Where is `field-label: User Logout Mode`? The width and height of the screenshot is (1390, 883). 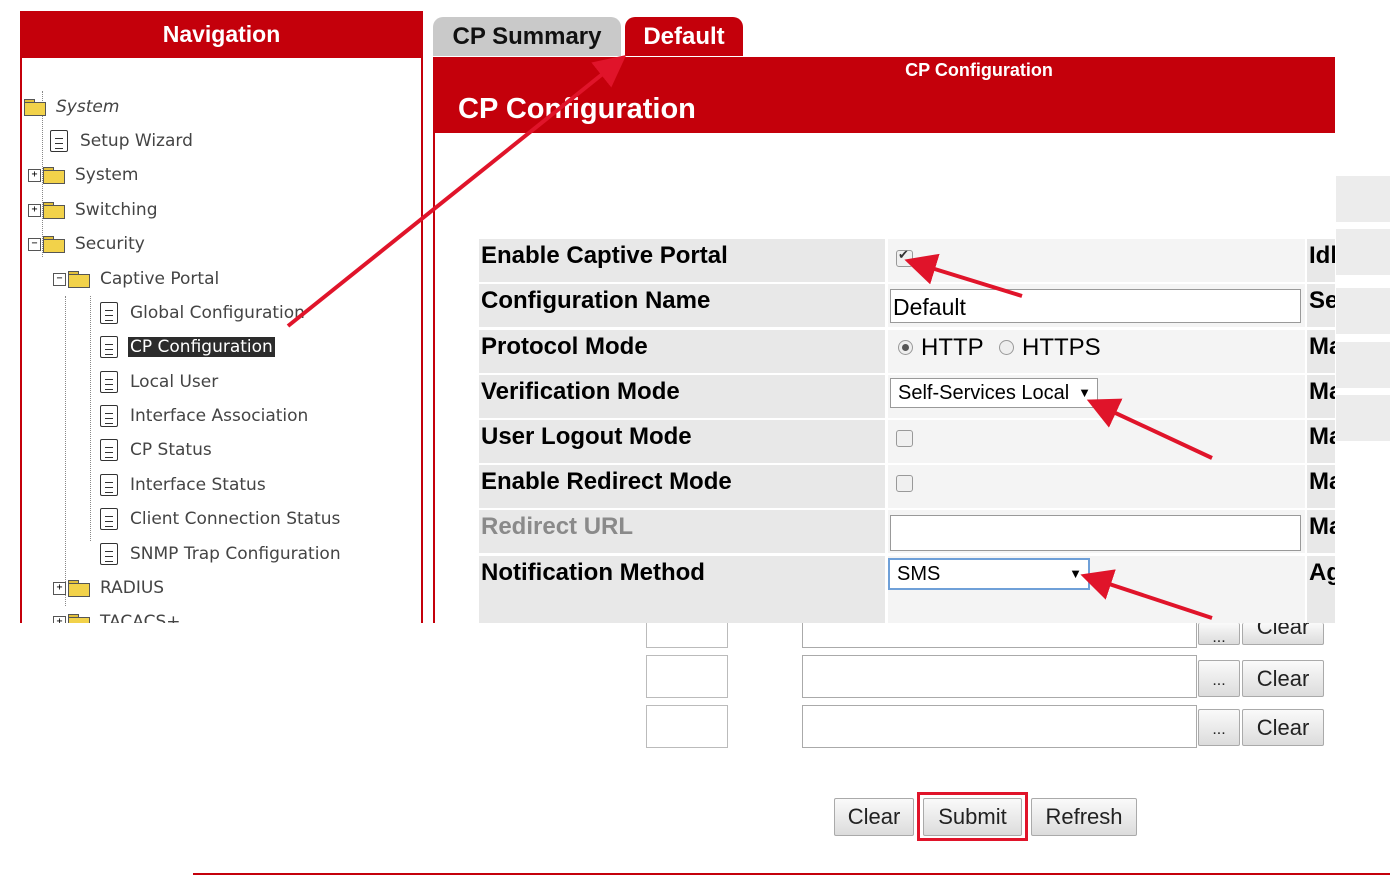 field-label: User Logout Mode is located at coordinates (586, 436).